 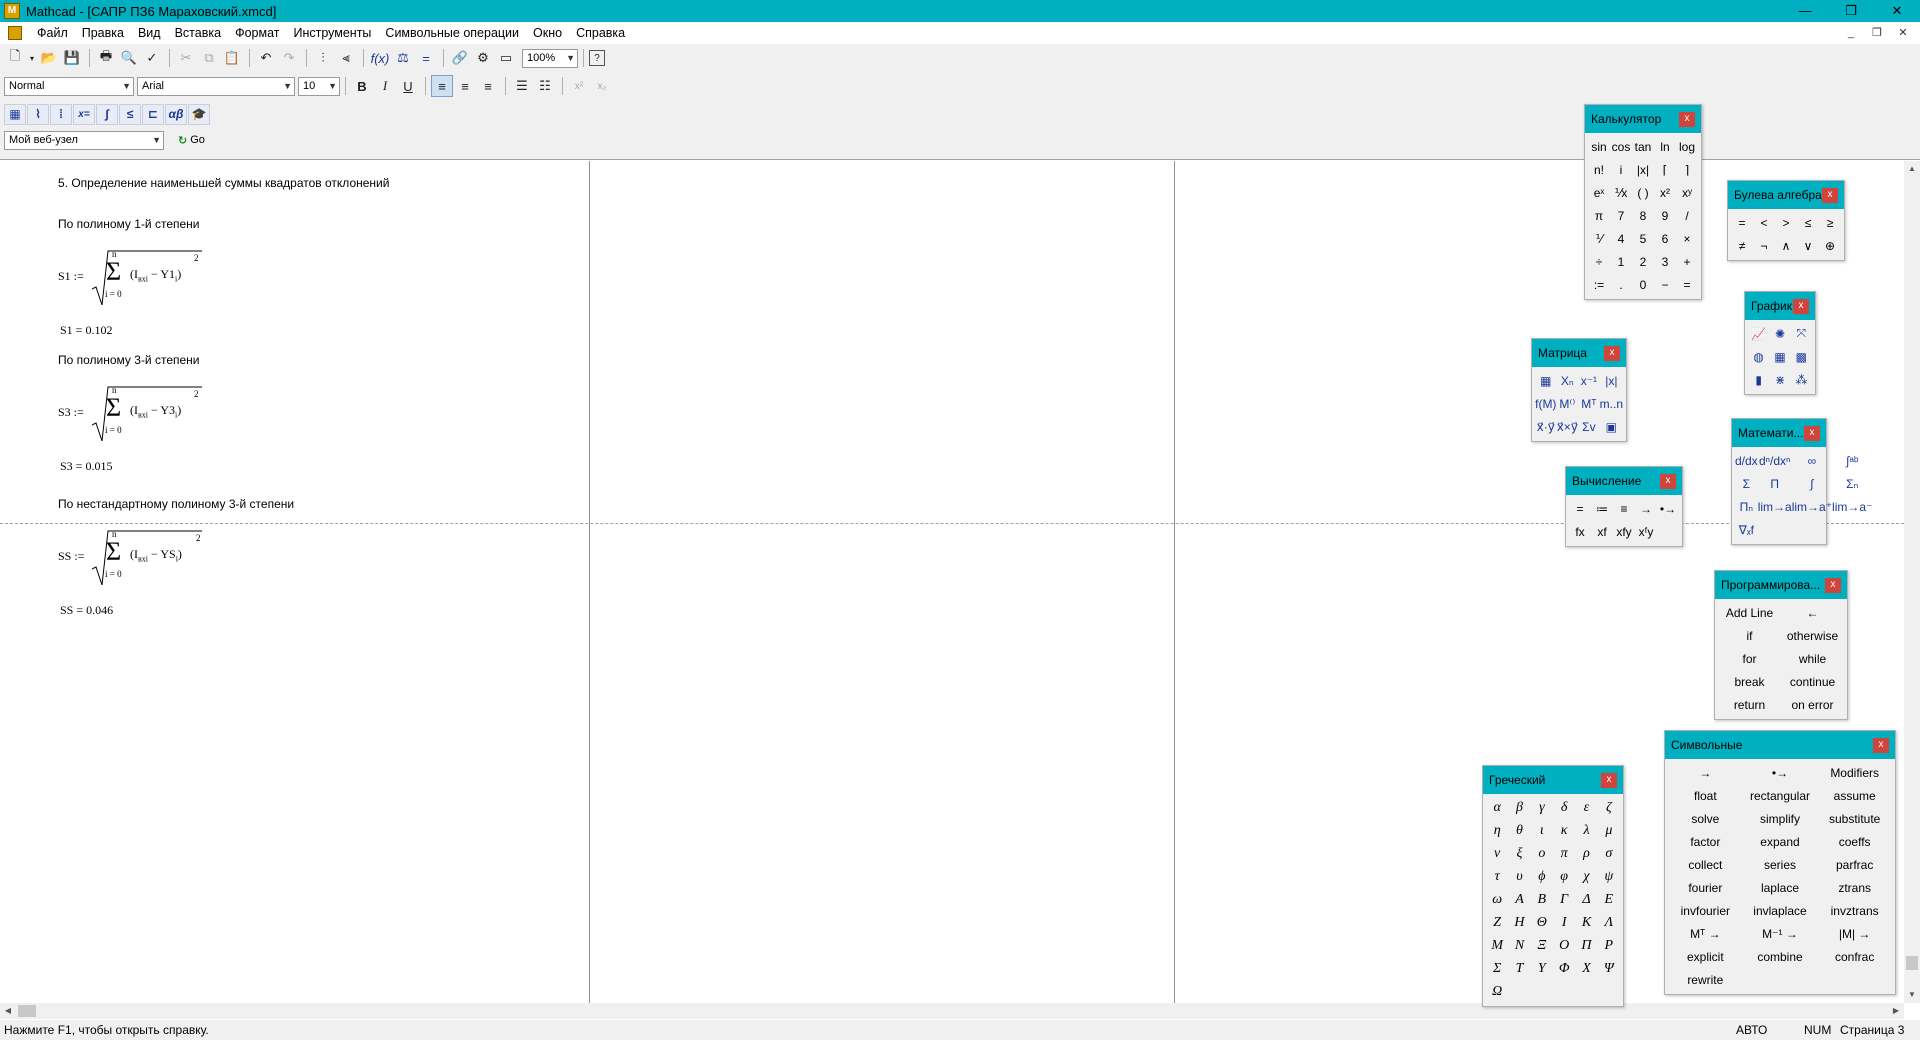 What do you see at coordinates (1643, 261) in the screenshot?
I see `calculator-palette-button: 2` at bounding box center [1643, 261].